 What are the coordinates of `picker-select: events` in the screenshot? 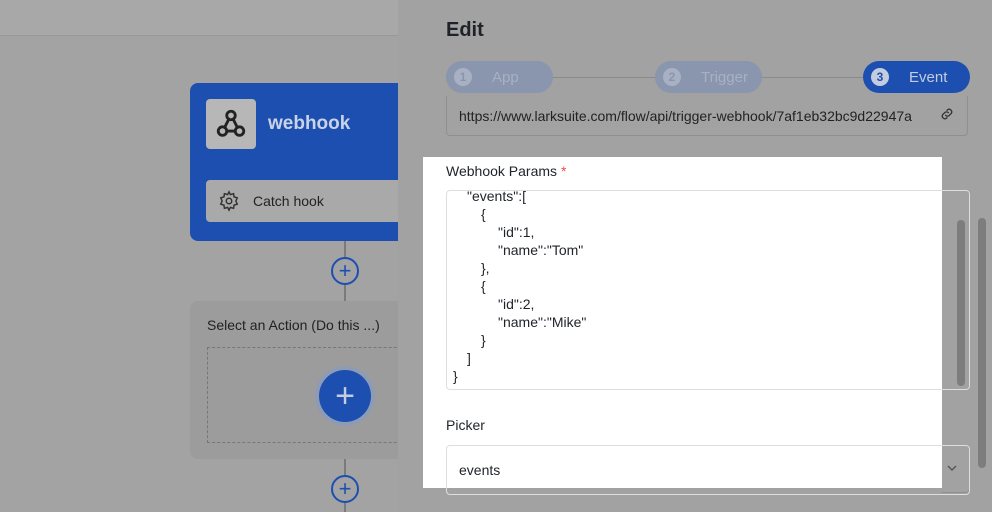 It's located at (708, 470).